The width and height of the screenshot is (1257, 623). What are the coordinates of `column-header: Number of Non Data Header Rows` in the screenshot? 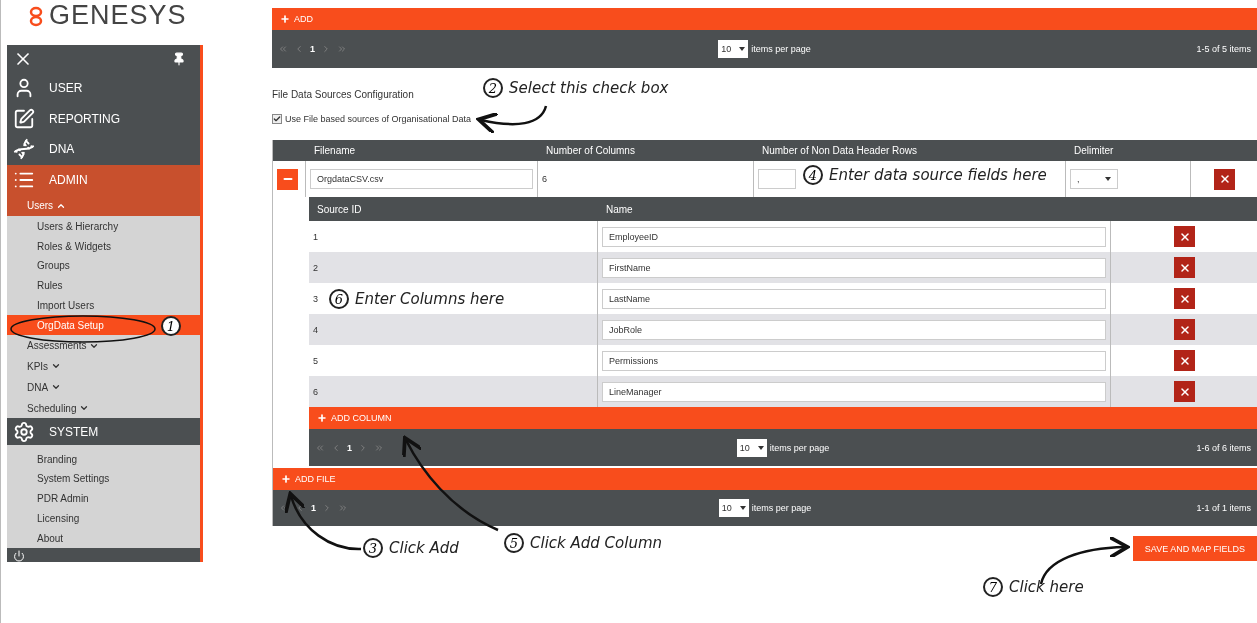 It's located at (840, 150).